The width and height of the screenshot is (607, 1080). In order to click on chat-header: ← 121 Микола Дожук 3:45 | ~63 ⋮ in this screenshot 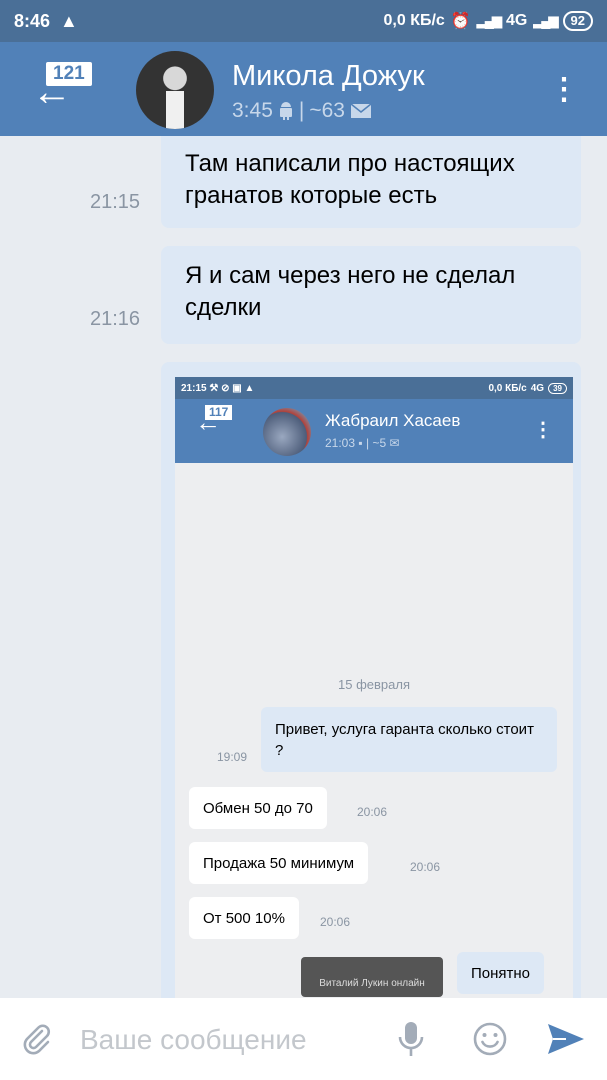, I will do `click(303, 89)`.